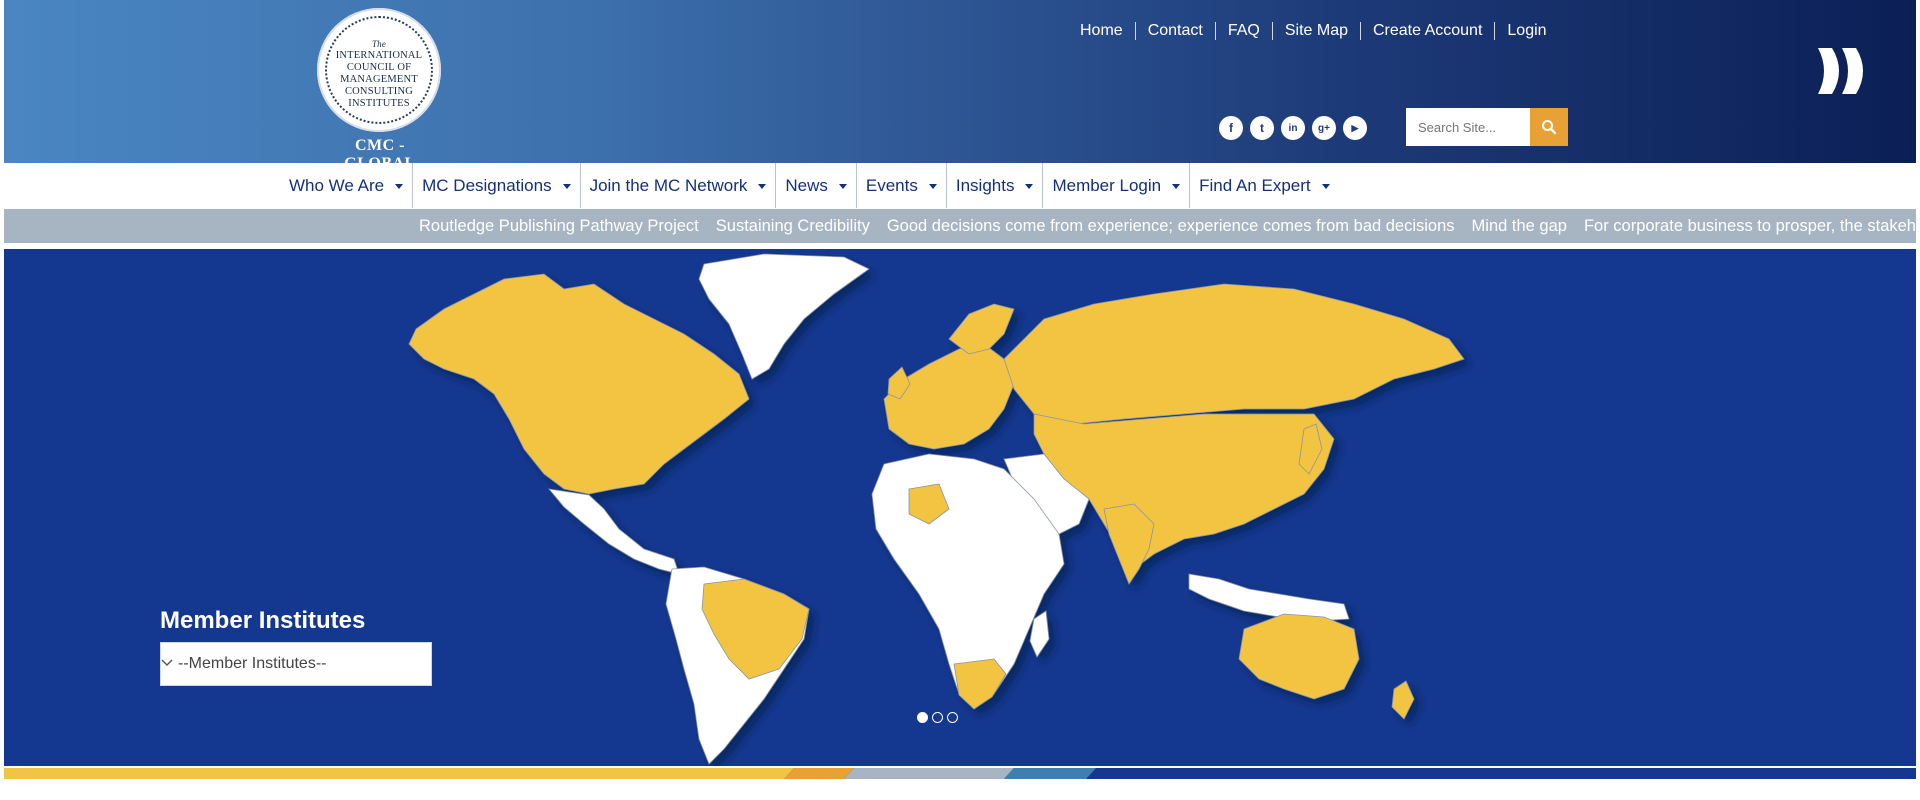 The width and height of the screenshot is (1920, 800). I want to click on search-input, so click(1468, 127).